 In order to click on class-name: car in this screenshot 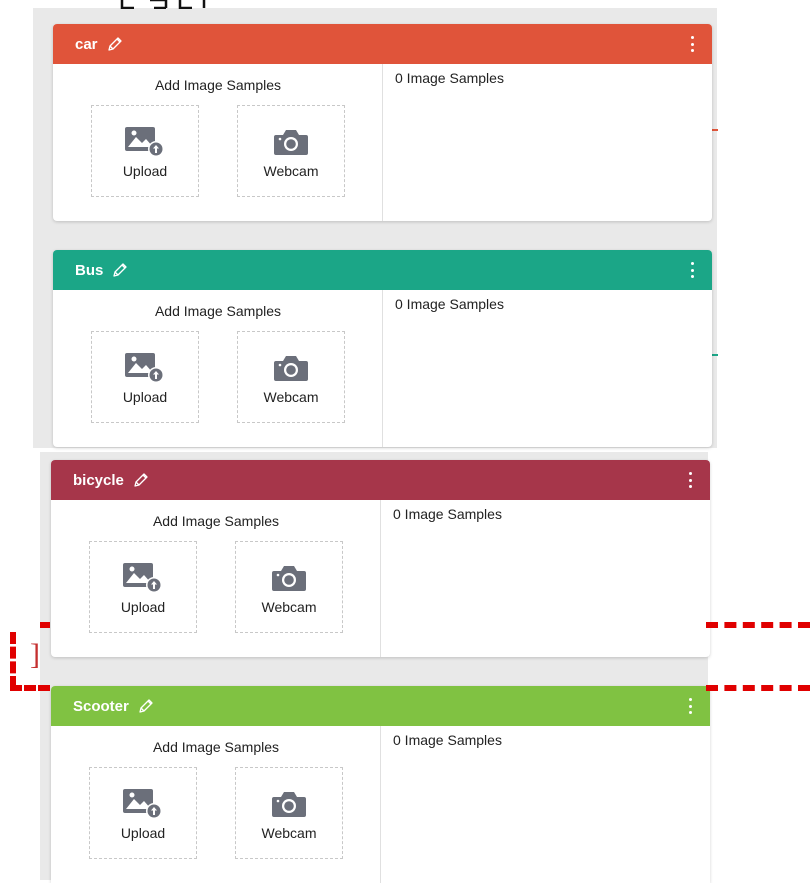, I will do `click(86, 44)`.